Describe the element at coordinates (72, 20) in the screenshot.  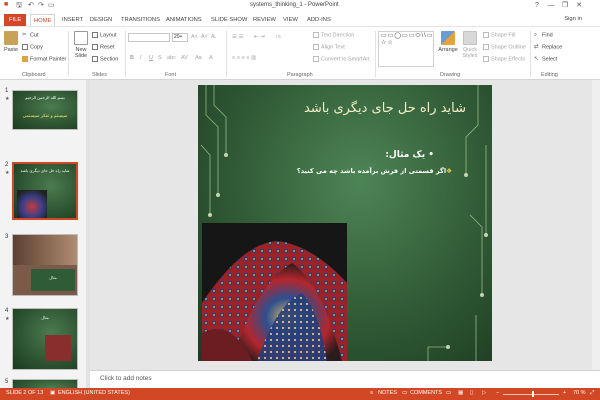
I see `tab-insert: INSERT` at that location.